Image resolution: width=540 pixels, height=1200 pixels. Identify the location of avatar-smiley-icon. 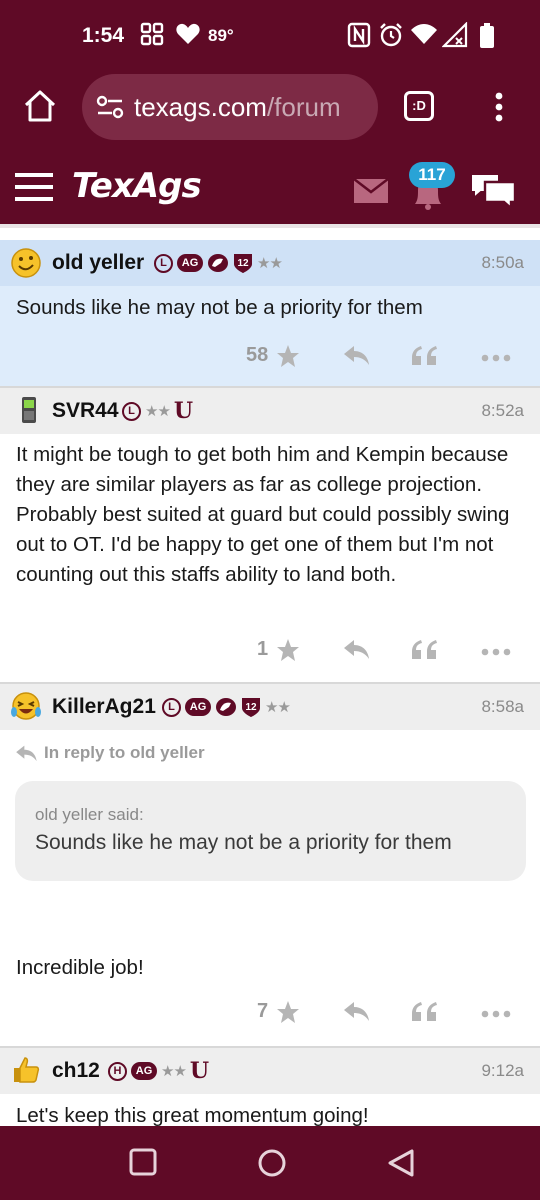
(26, 262).